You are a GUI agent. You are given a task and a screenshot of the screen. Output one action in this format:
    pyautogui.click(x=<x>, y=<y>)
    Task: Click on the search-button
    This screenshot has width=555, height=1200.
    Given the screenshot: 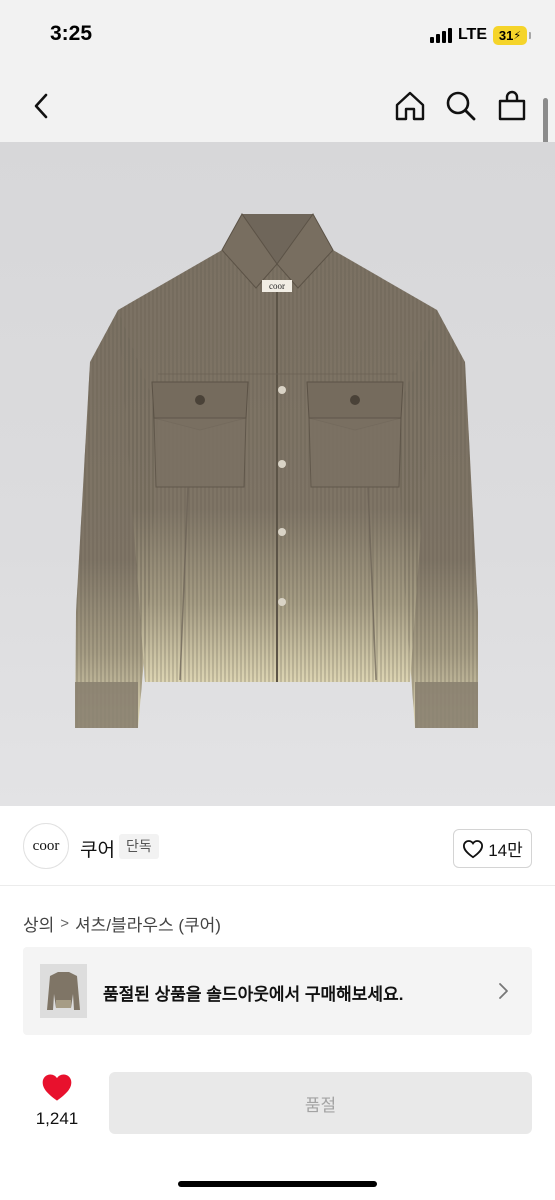 What is the action you would take?
    pyautogui.click(x=461, y=106)
    